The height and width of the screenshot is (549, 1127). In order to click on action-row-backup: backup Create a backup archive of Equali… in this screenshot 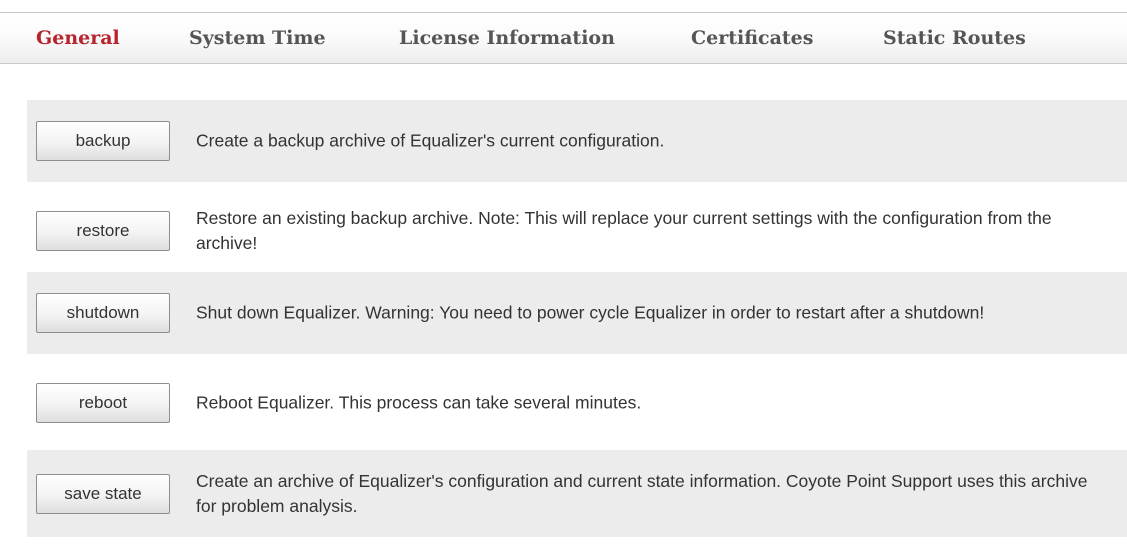, I will do `click(577, 141)`.